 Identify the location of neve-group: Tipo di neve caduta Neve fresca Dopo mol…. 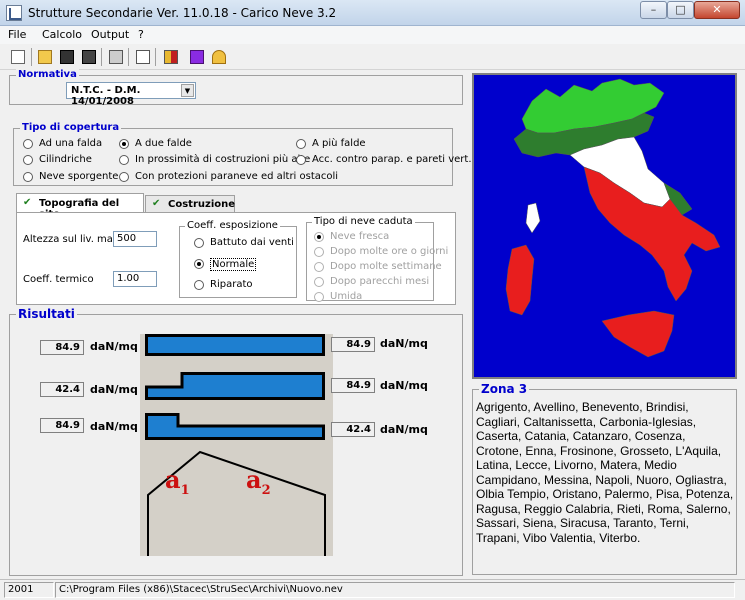
(377, 259).